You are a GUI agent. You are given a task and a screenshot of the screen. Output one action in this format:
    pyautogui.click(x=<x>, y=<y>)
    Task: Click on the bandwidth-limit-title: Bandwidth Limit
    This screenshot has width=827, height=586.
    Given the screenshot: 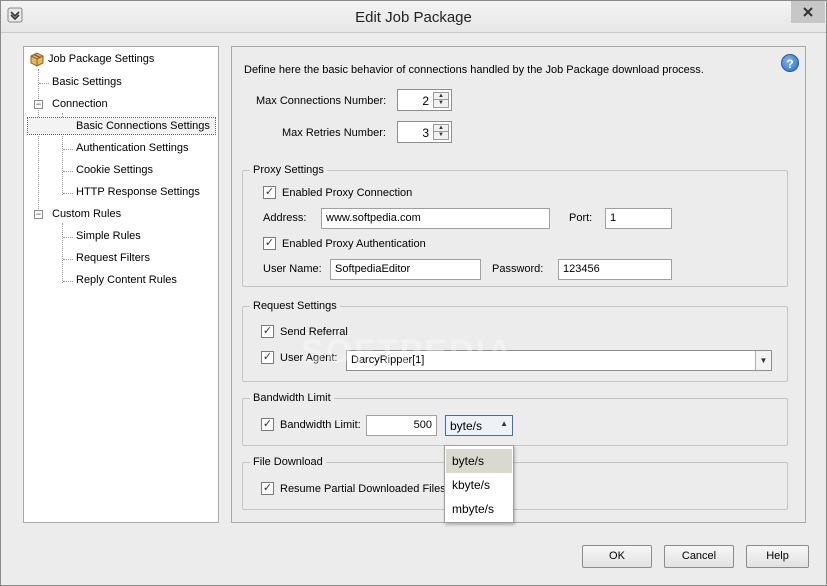 What is the action you would take?
    pyautogui.click(x=292, y=398)
    